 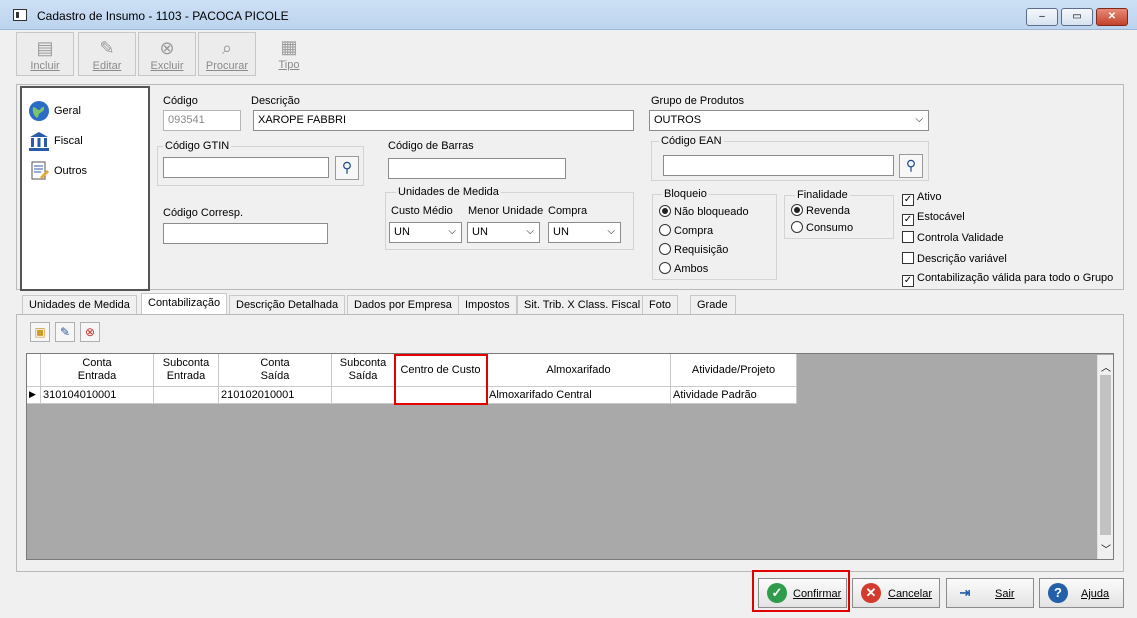 I want to click on compra-select: UN ⌵, so click(x=584, y=232).